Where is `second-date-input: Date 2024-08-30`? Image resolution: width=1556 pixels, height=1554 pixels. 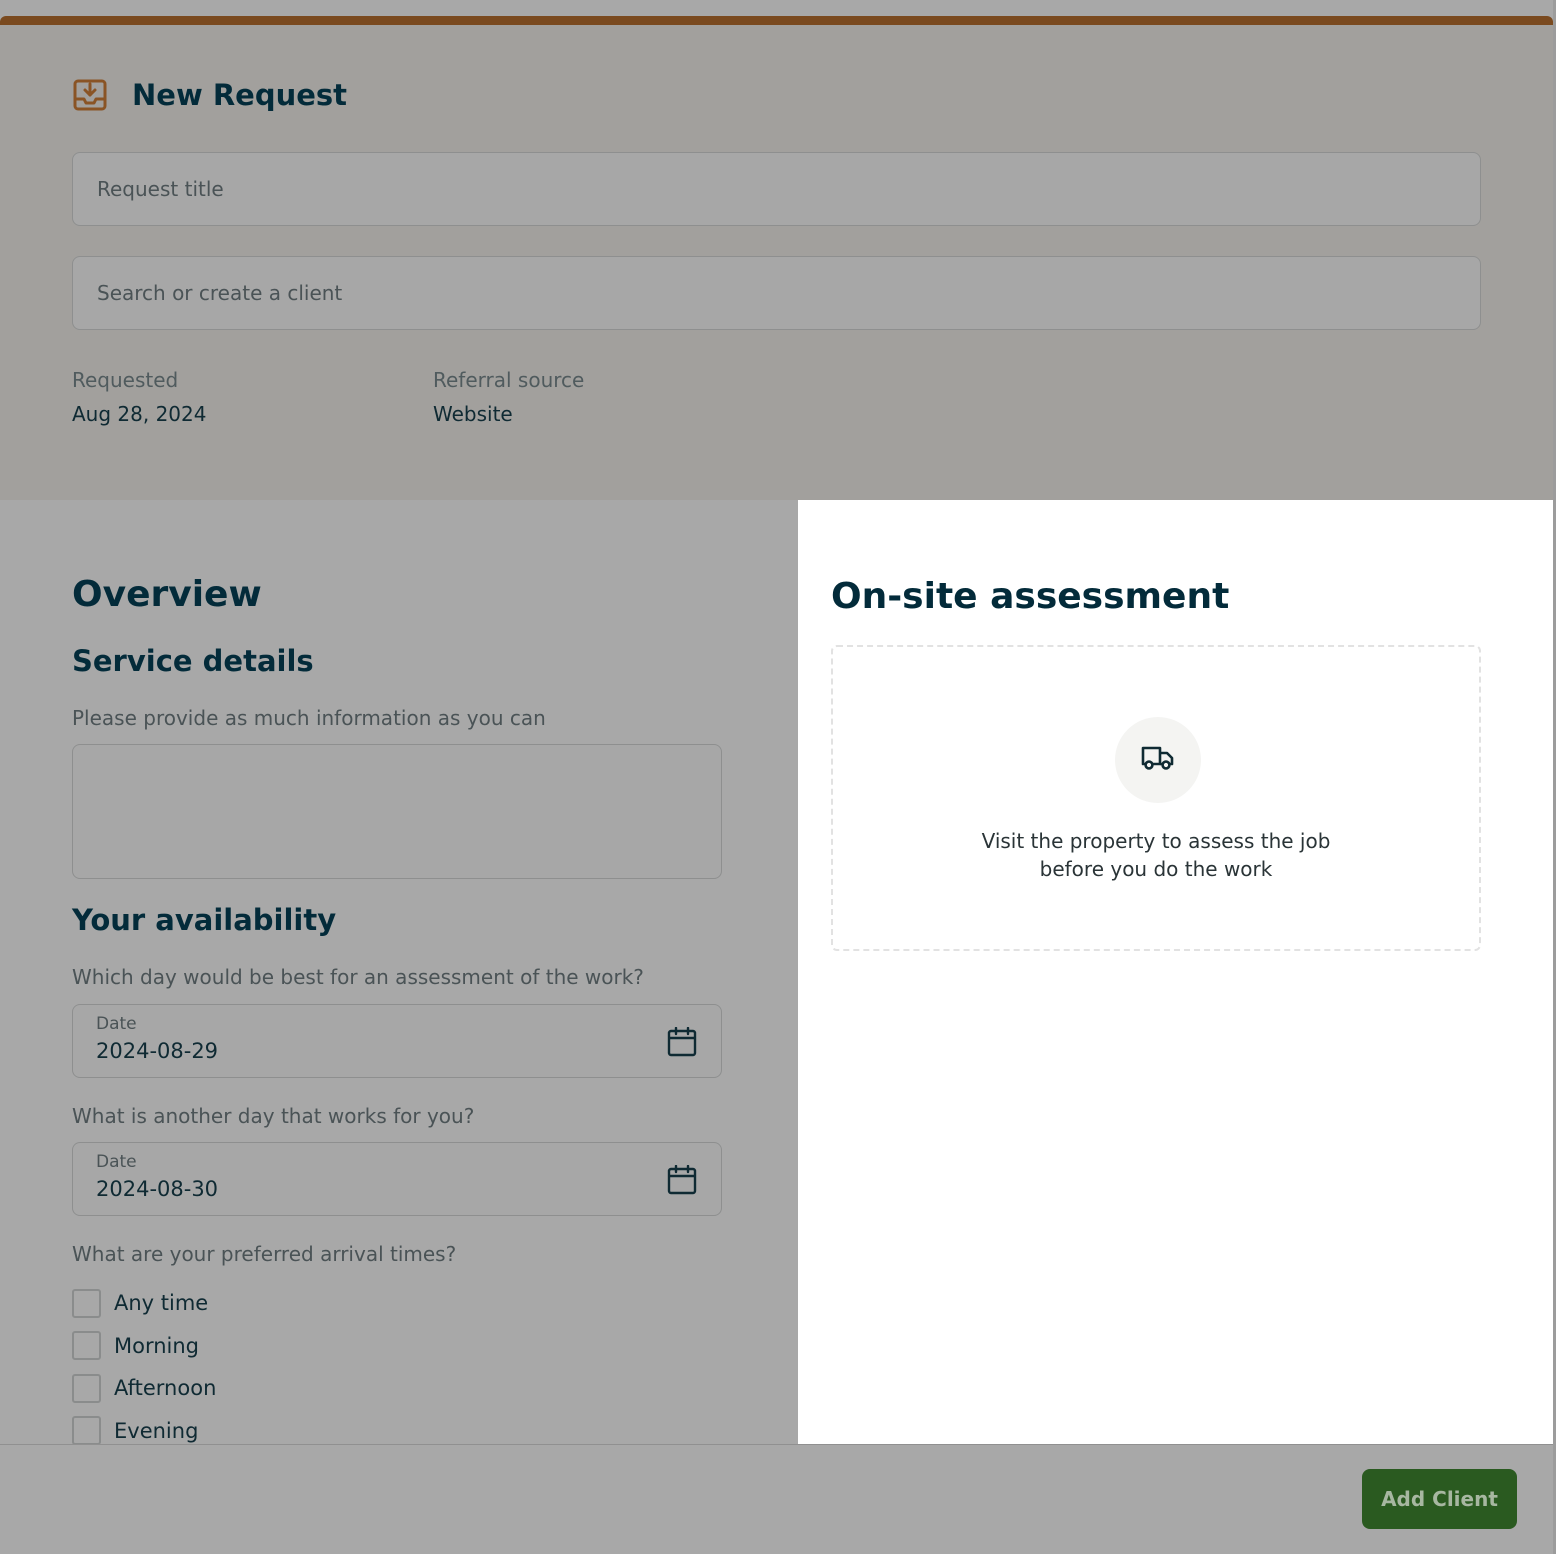 second-date-input: Date 2024-08-30 is located at coordinates (397, 1179).